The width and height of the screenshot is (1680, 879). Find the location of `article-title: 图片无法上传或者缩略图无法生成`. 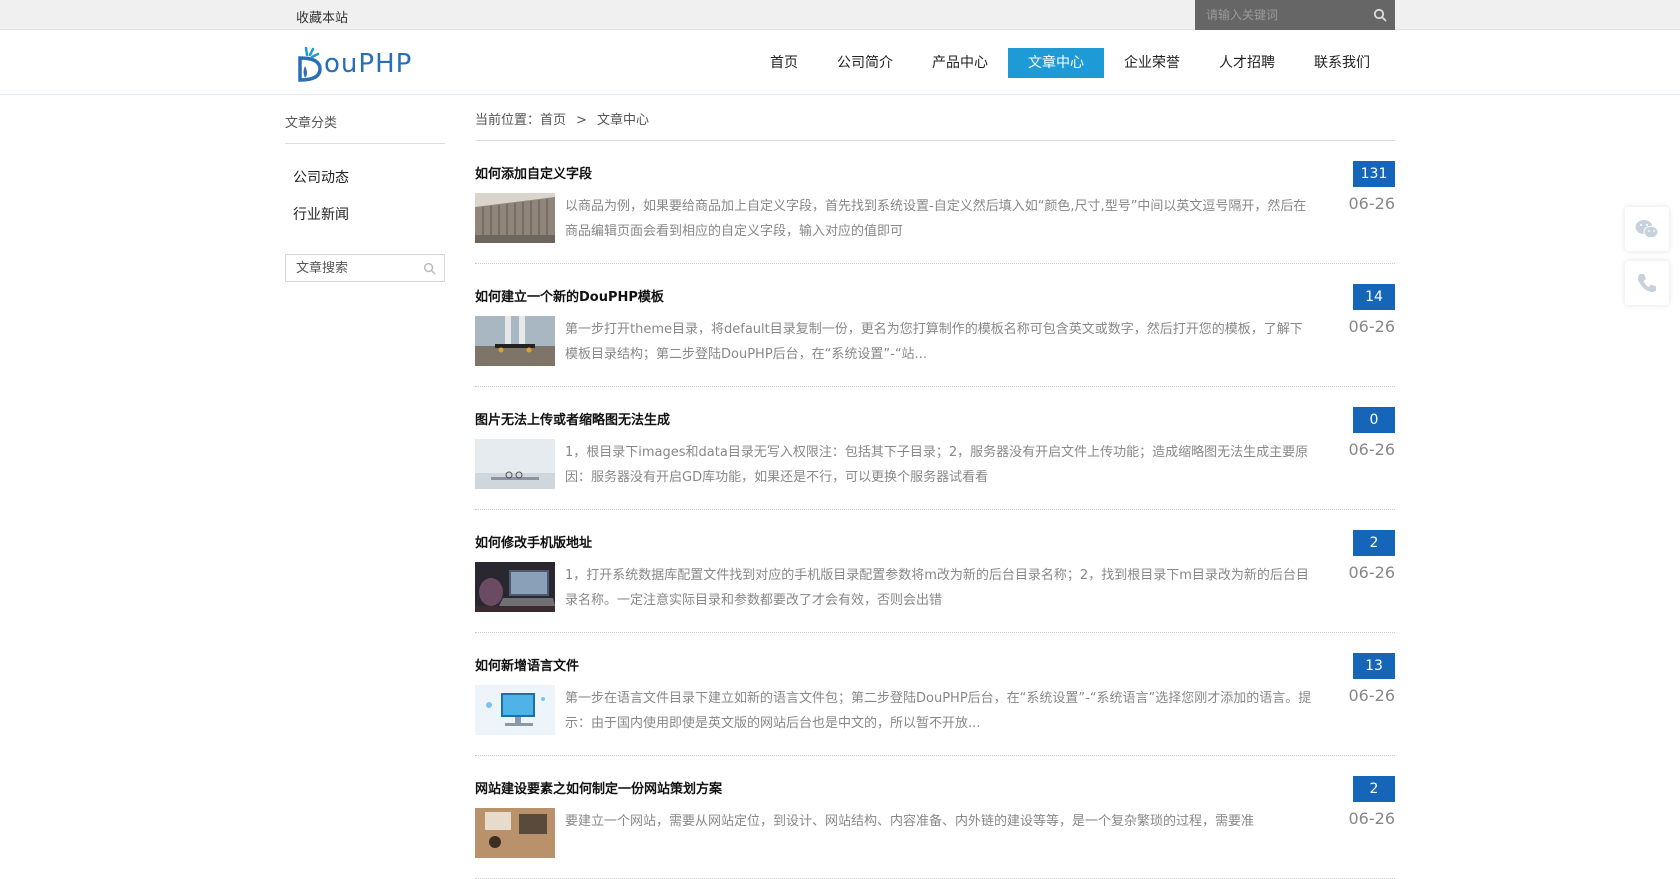

article-title: 图片无法上传或者缩略图无法生成 is located at coordinates (572, 418).